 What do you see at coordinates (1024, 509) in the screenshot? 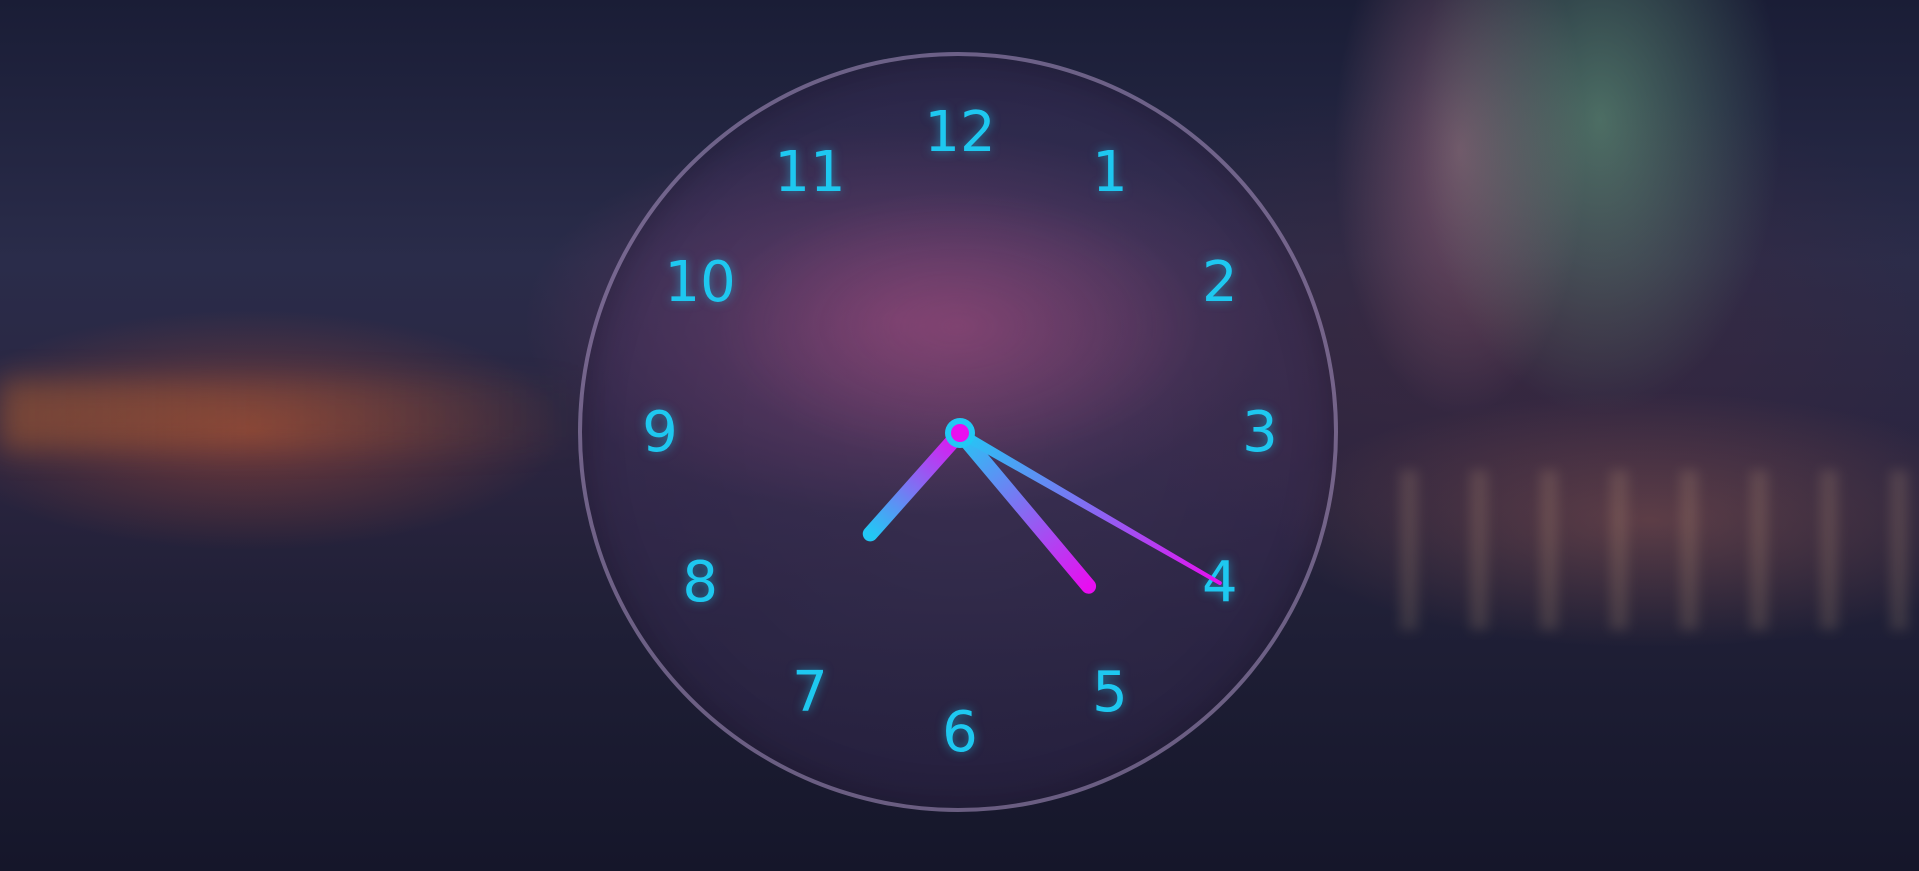
I see `minute-hand` at bounding box center [1024, 509].